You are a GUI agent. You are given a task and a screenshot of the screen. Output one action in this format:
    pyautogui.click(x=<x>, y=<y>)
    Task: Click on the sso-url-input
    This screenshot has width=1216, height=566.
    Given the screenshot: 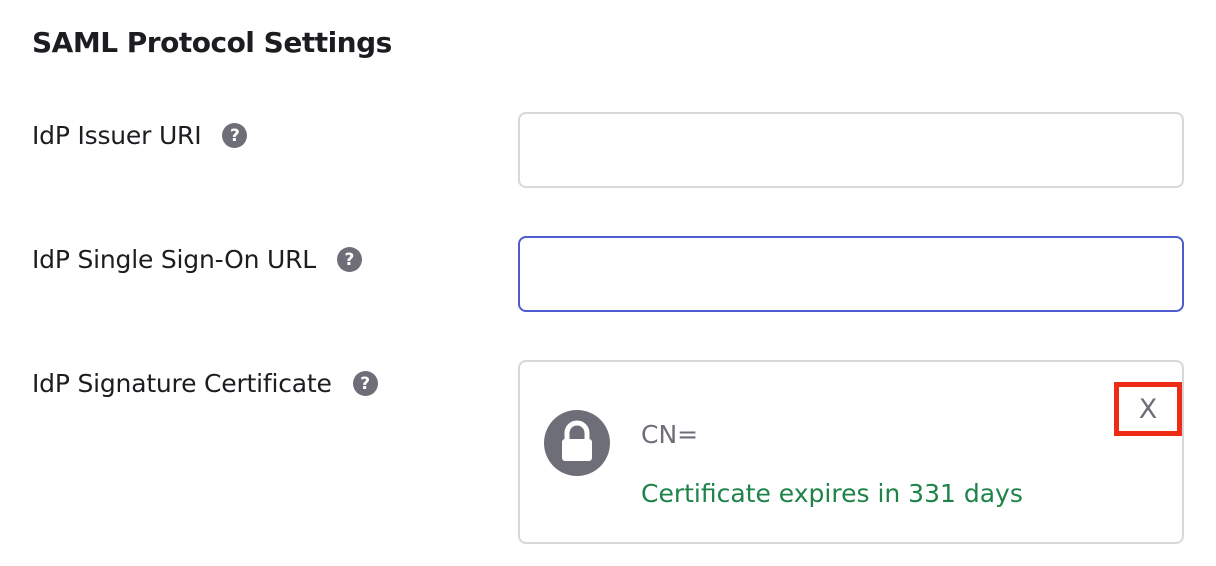 What is the action you would take?
    pyautogui.click(x=851, y=274)
    